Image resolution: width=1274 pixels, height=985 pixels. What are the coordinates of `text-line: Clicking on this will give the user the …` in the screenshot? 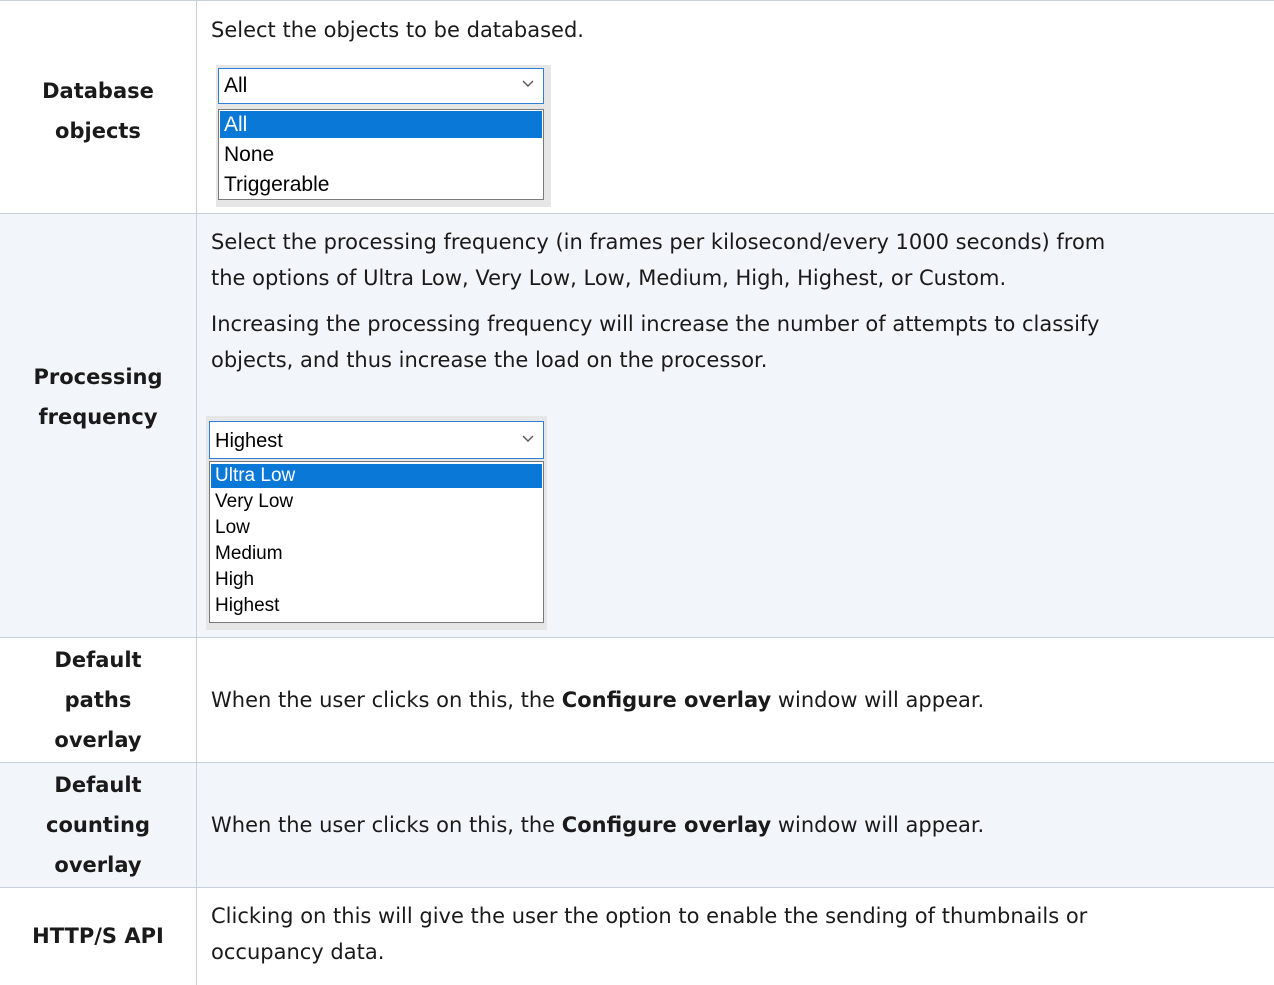 It's located at (649, 916).